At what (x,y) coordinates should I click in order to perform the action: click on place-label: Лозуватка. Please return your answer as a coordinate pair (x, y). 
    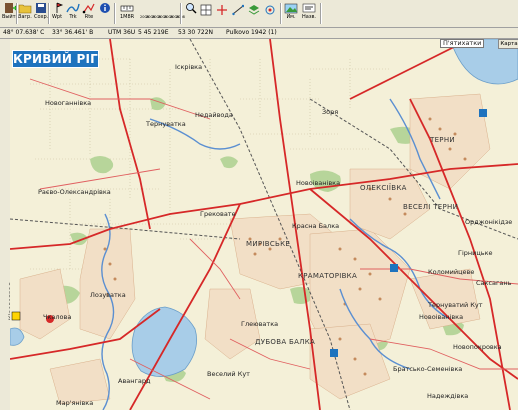
    Looking at the image, I should click on (108, 295).